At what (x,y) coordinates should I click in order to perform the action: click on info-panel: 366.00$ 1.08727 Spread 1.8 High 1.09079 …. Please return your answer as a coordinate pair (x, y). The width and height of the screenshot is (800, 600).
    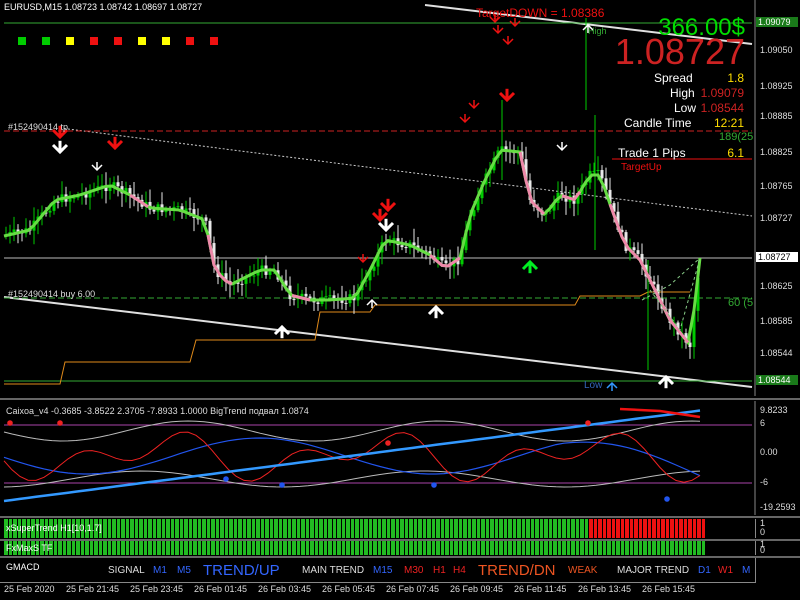
    Looking at the image, I should click on (662, 99).